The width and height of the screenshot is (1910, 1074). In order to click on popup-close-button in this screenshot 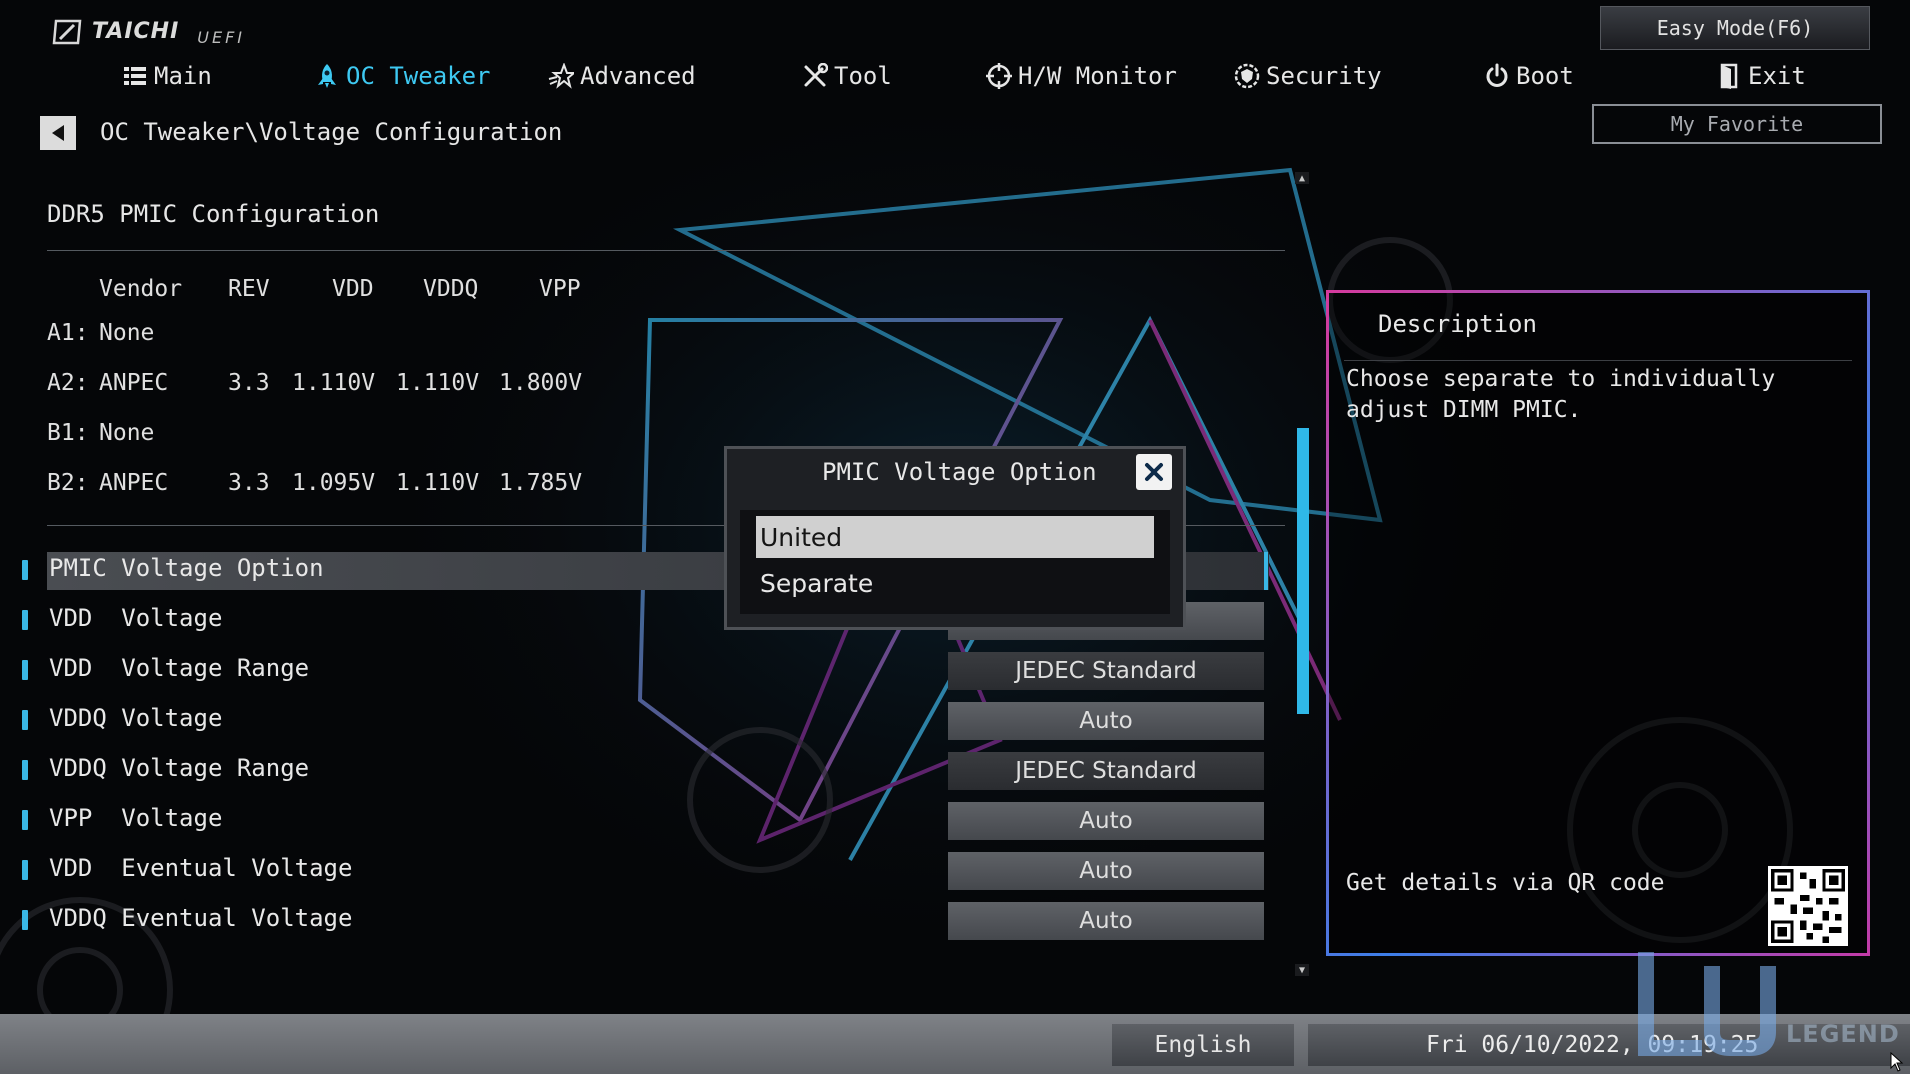, I will do `click(1154, 472)`.